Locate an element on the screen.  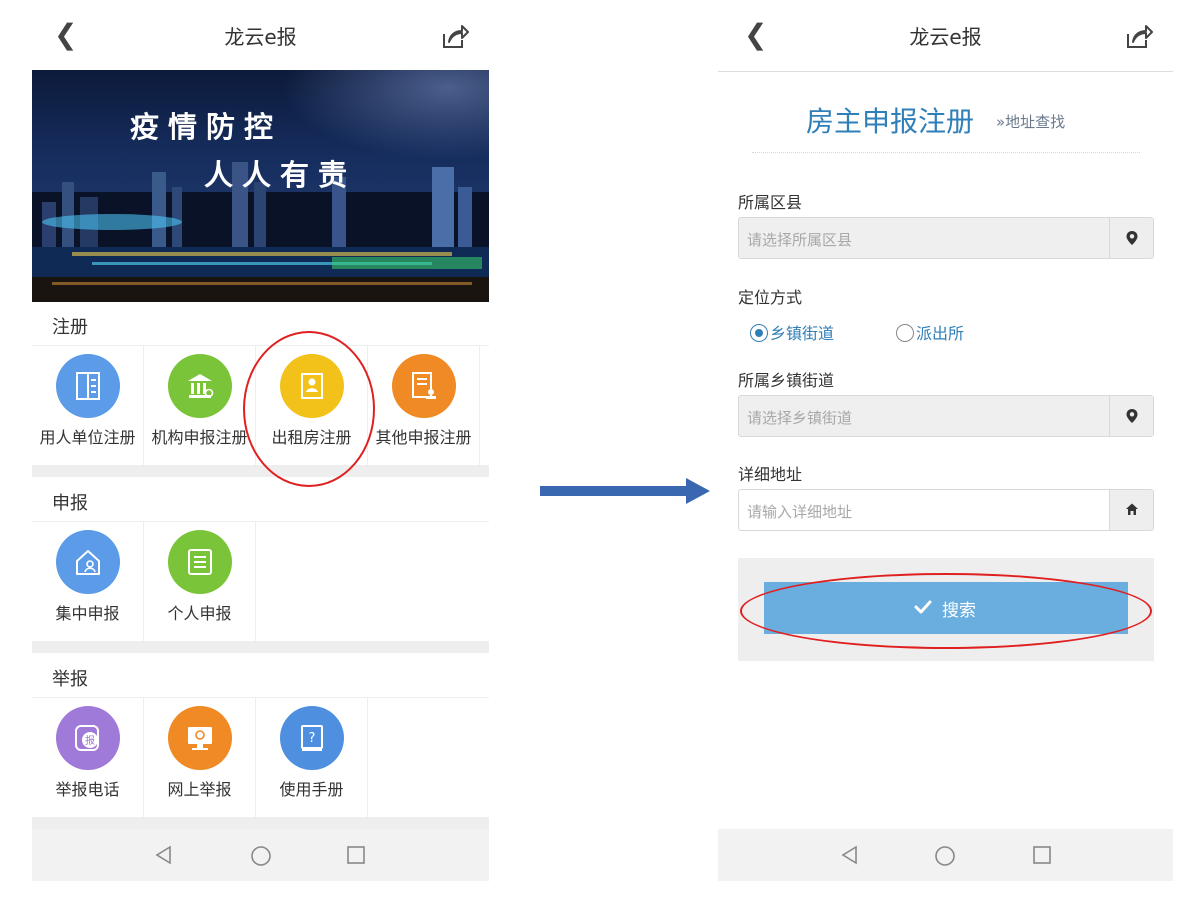
grid-item-label: 机构申报注册 is located at coordinates (199, 437).